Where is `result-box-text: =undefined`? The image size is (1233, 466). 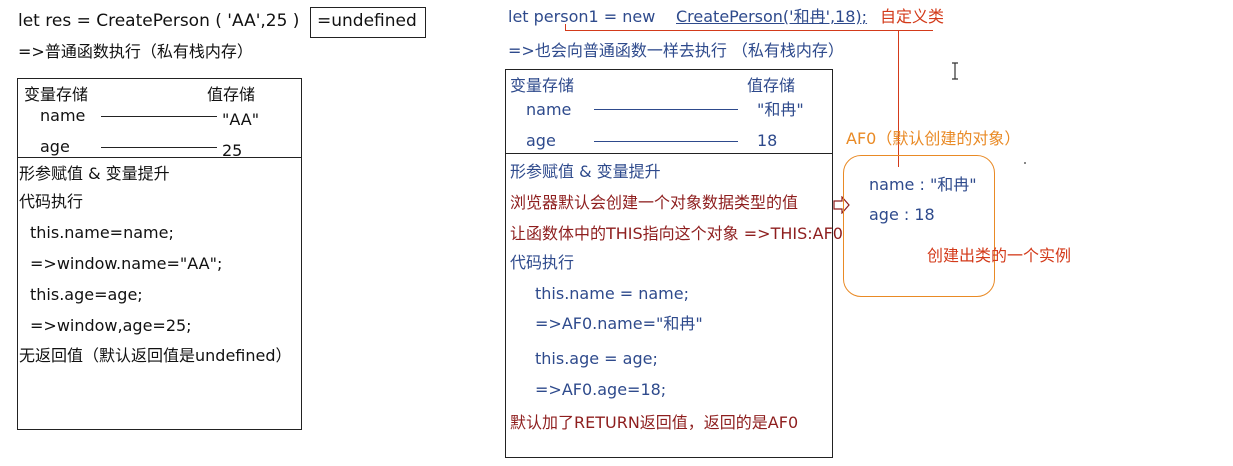
result-box-text: =undefined is located at coordinates (367, 21).